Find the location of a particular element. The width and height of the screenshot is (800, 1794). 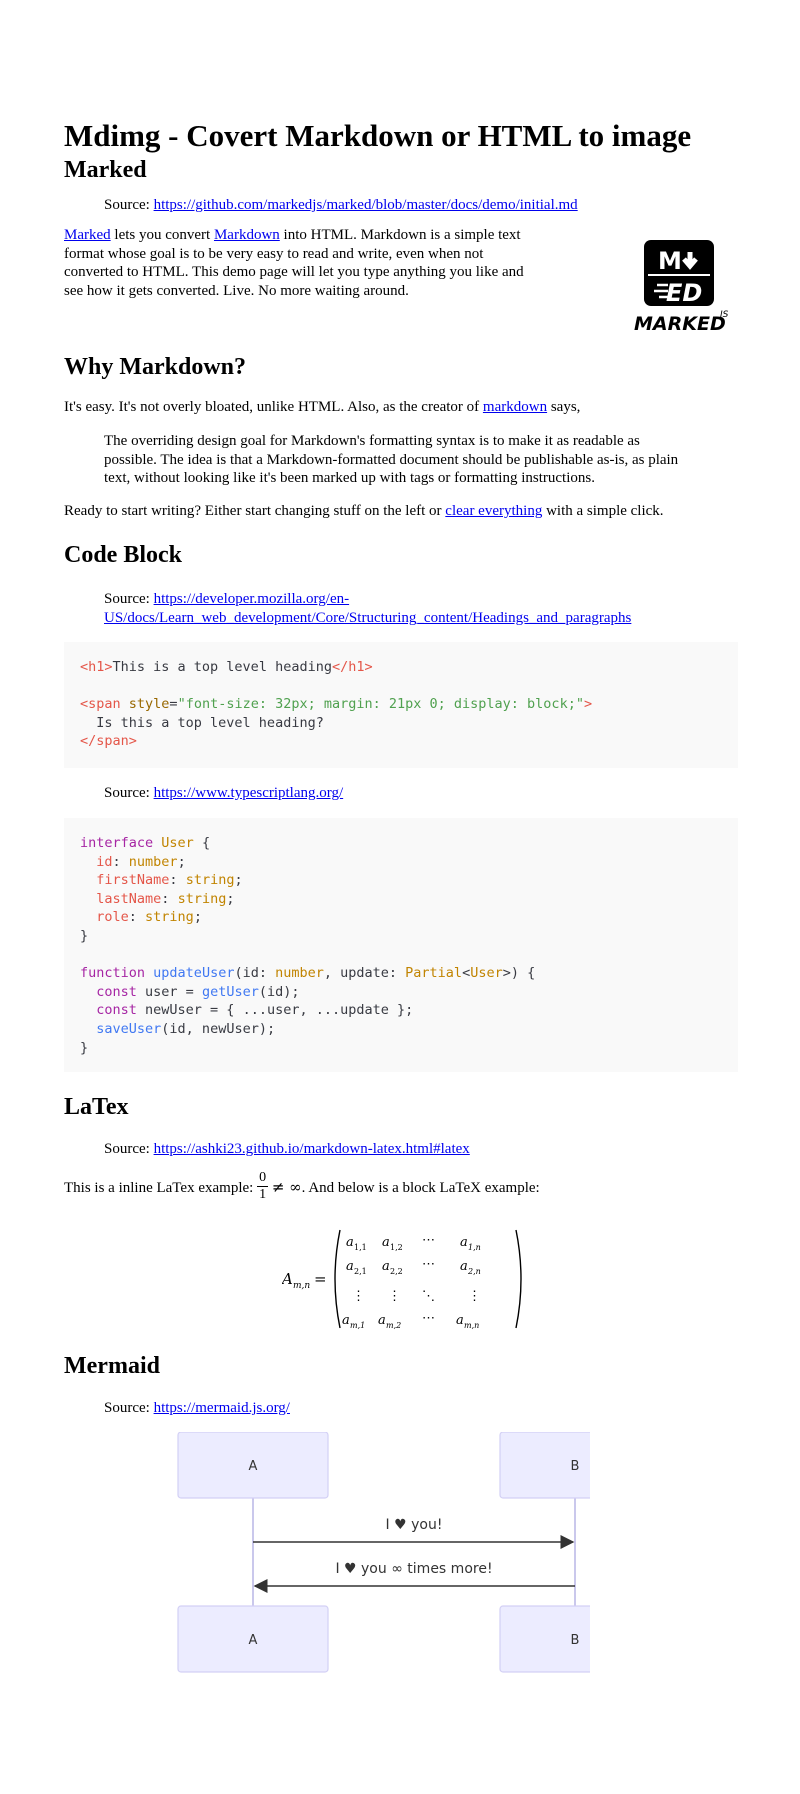

fraction-numerator: 0 is located at coordinates (263, 1178).